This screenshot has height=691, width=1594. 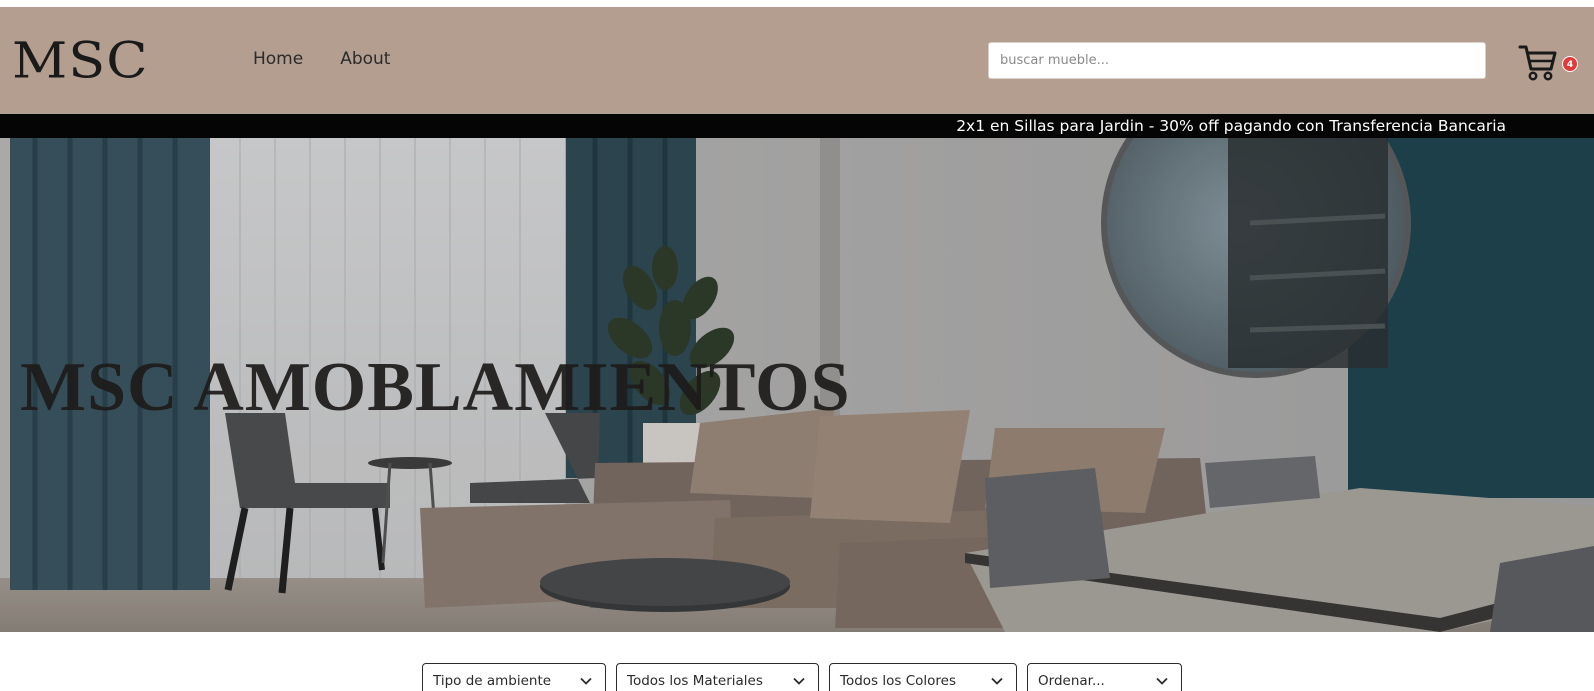 What do you see at coordinates (1537, 63) in the screenshot?
I see `shopping-cart-icon` at bounding box center [1537, 63].